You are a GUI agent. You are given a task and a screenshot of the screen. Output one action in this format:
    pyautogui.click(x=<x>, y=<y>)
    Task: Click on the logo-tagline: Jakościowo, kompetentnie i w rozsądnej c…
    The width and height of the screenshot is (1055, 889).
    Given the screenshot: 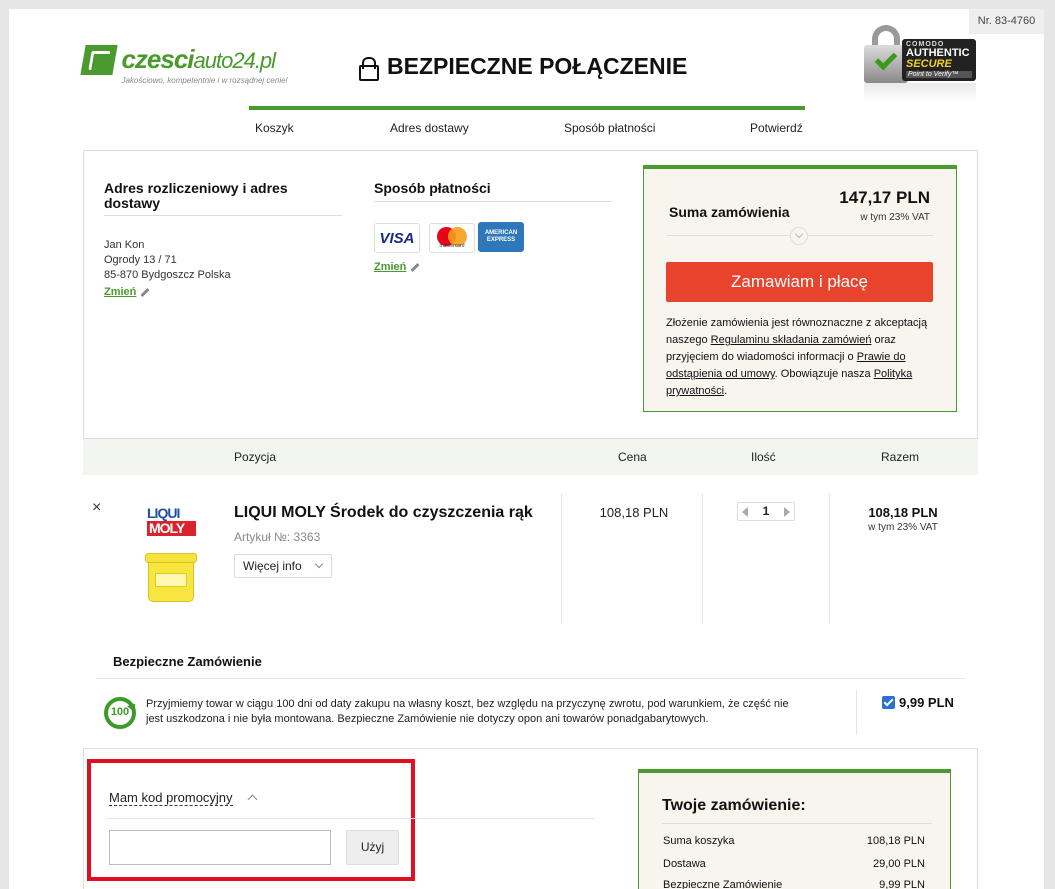 What is the action you would take?
    pyautogui.click(x=204, y=80)
    